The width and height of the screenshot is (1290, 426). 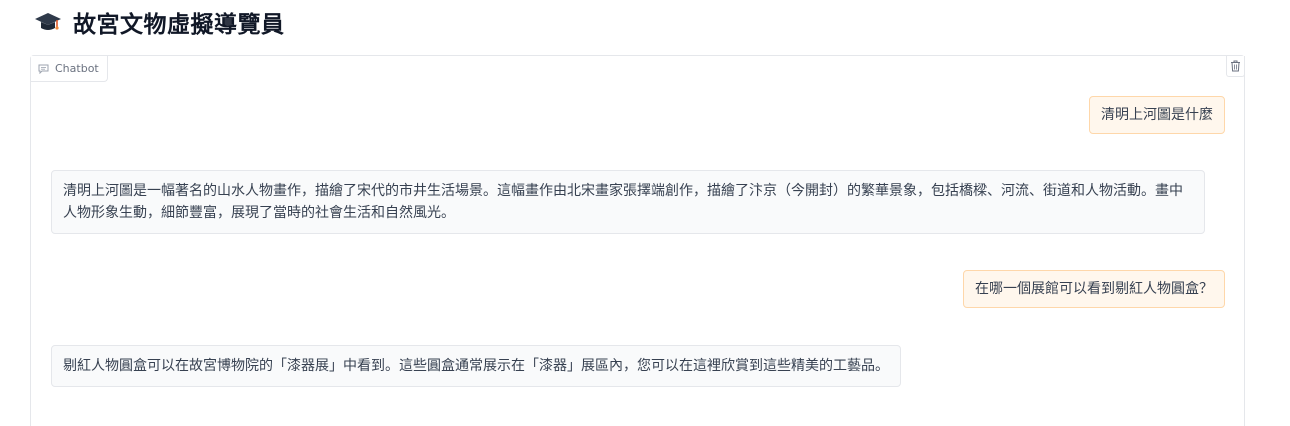 I want to click on chatbot-label-text: Chatbot, so click(x=77, y=68).